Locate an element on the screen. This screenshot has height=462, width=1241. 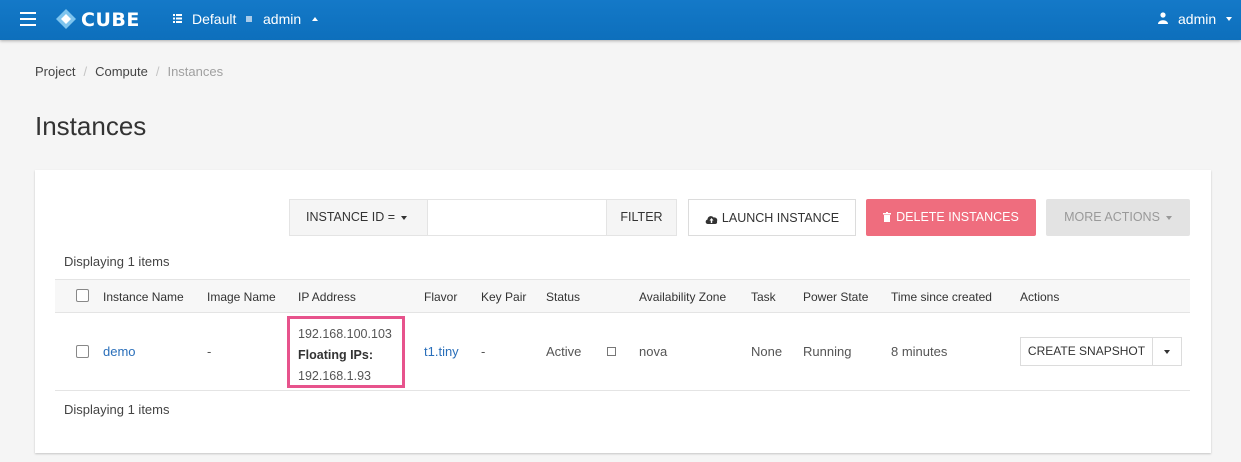
col-status: Status is located at coordinates (563, 297).